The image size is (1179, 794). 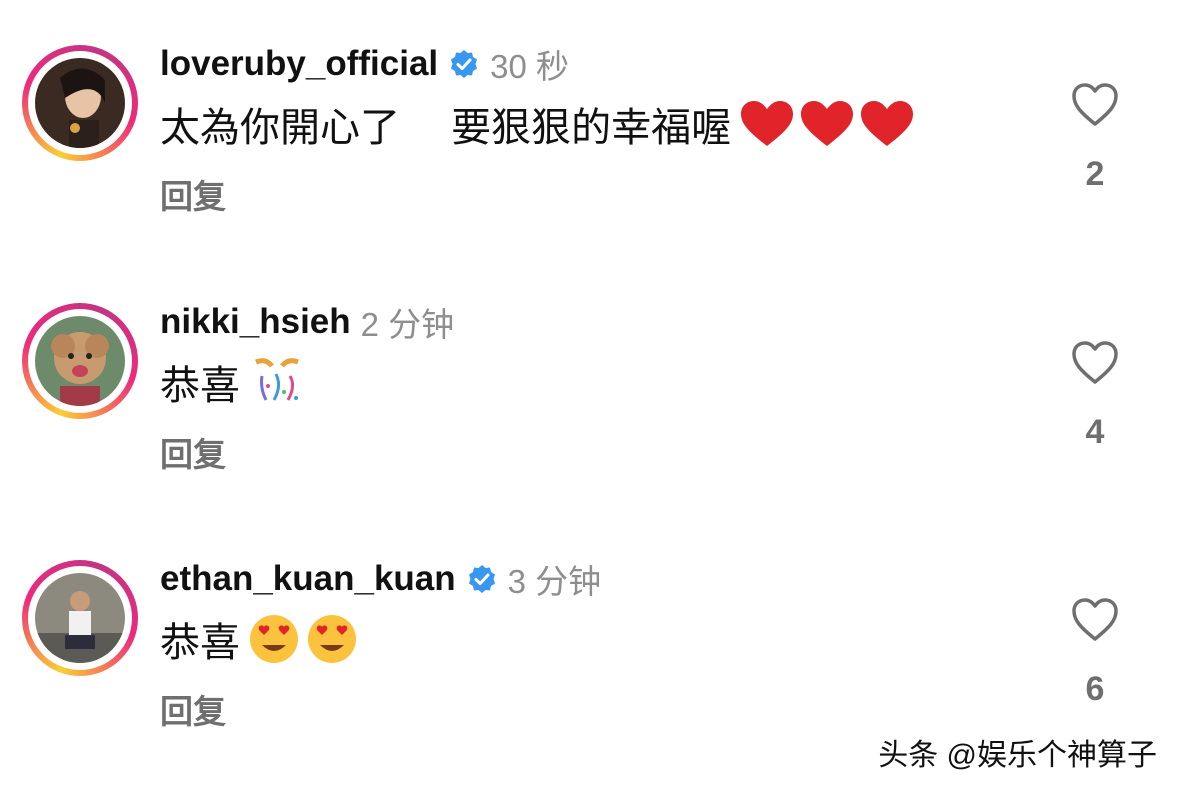 What do you see at coordinates (1095, 174) in the screenshot?
I see `like-count: 2` at bounding box center [1095, 174].